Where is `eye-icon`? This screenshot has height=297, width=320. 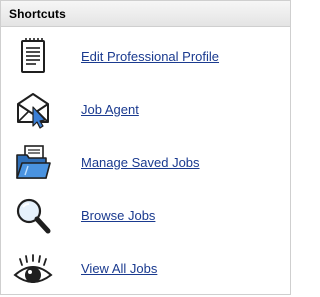
eye-icon is located at coordinates (33, 269).